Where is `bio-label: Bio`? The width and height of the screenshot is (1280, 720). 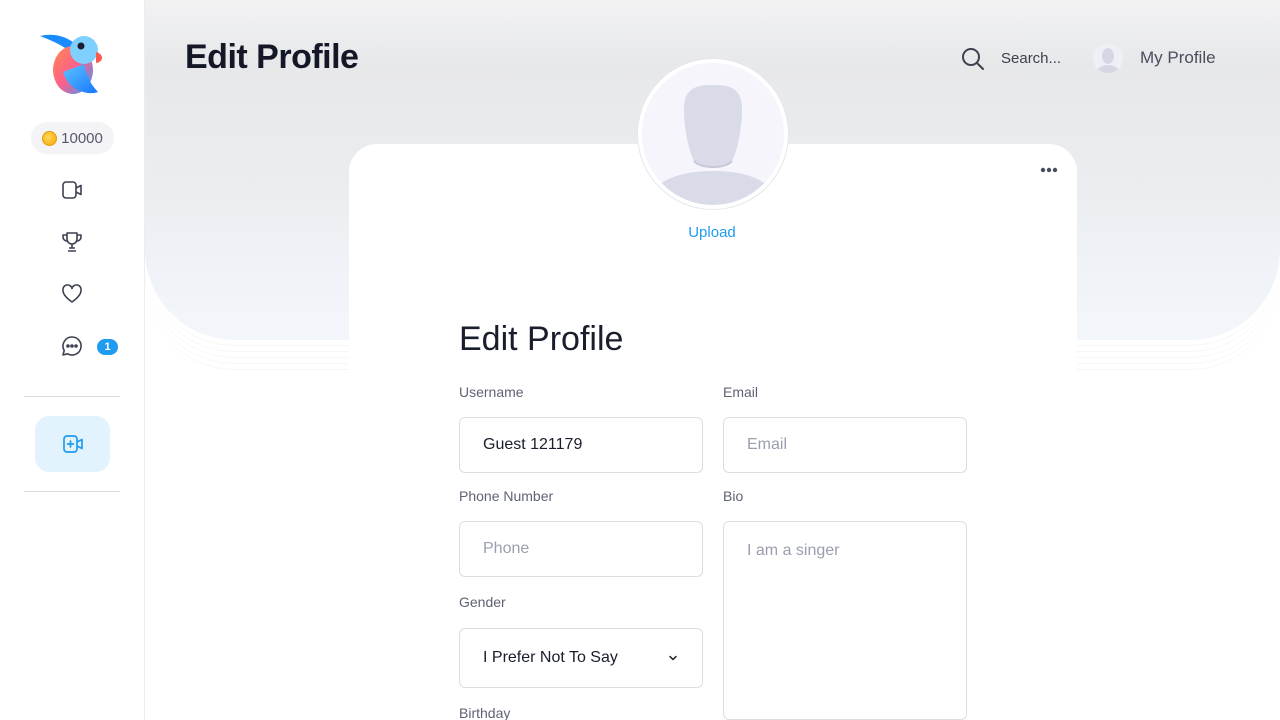
bio-label: Bio is located at coordinates (733, 496).